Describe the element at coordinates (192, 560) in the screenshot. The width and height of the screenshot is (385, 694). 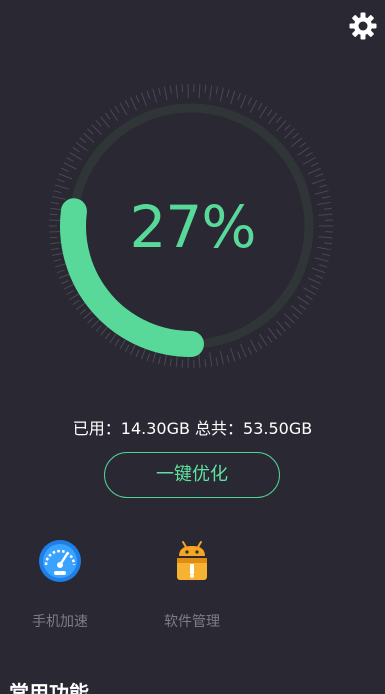
I see `android-package-icon` at that location.